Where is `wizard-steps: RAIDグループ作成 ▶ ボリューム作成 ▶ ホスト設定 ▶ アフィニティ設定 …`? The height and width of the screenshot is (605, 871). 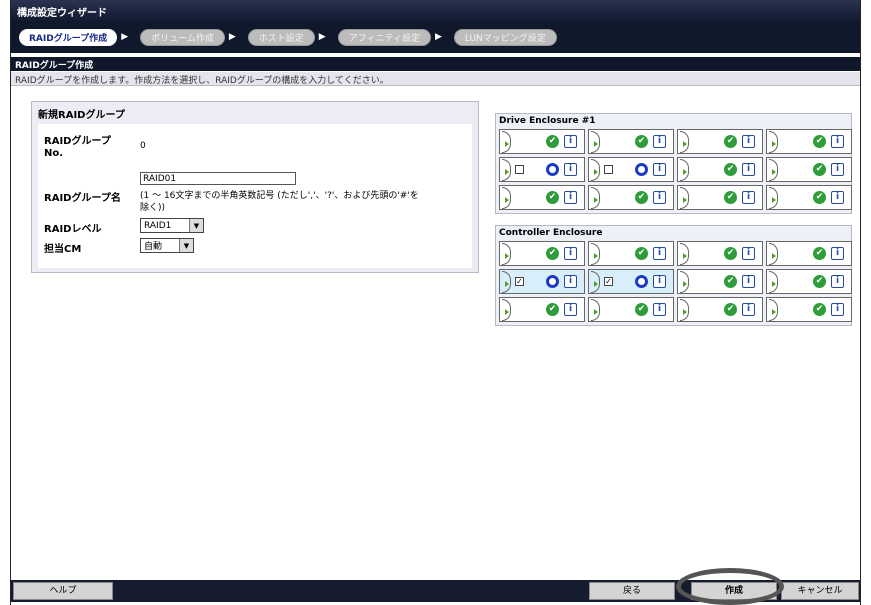 wizard-steps: RAIDグループ作成 ▶ ボリューム作成 ▶ ホスト設定 ▶ アフィニティ設定 … is located at coordinates (435, 37).